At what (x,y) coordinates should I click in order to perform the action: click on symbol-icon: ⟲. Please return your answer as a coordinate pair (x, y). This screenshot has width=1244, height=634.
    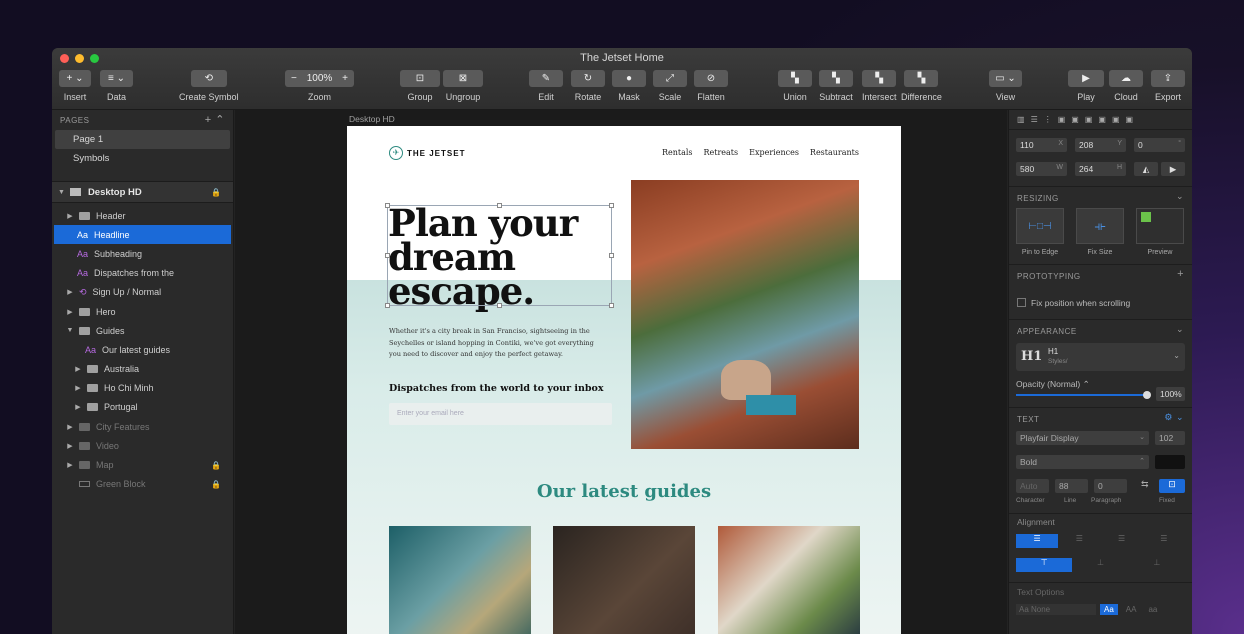
    Looking at the image, I should click on (83, 291).